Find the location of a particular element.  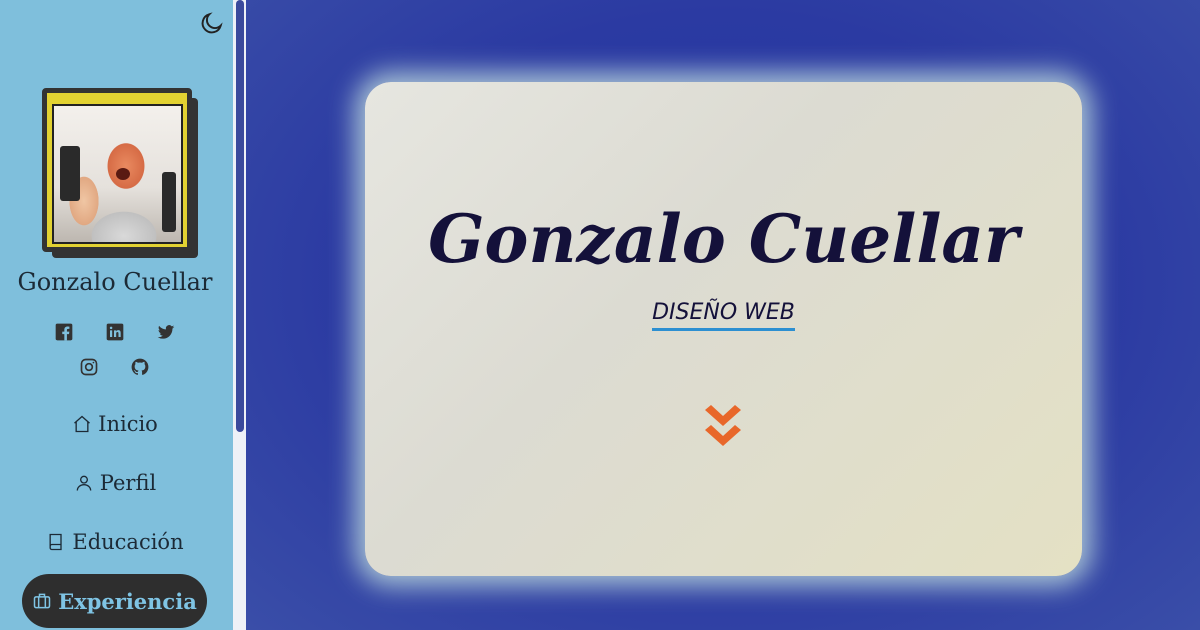

scrollbar-thumb is located at coordinates (240, 216).